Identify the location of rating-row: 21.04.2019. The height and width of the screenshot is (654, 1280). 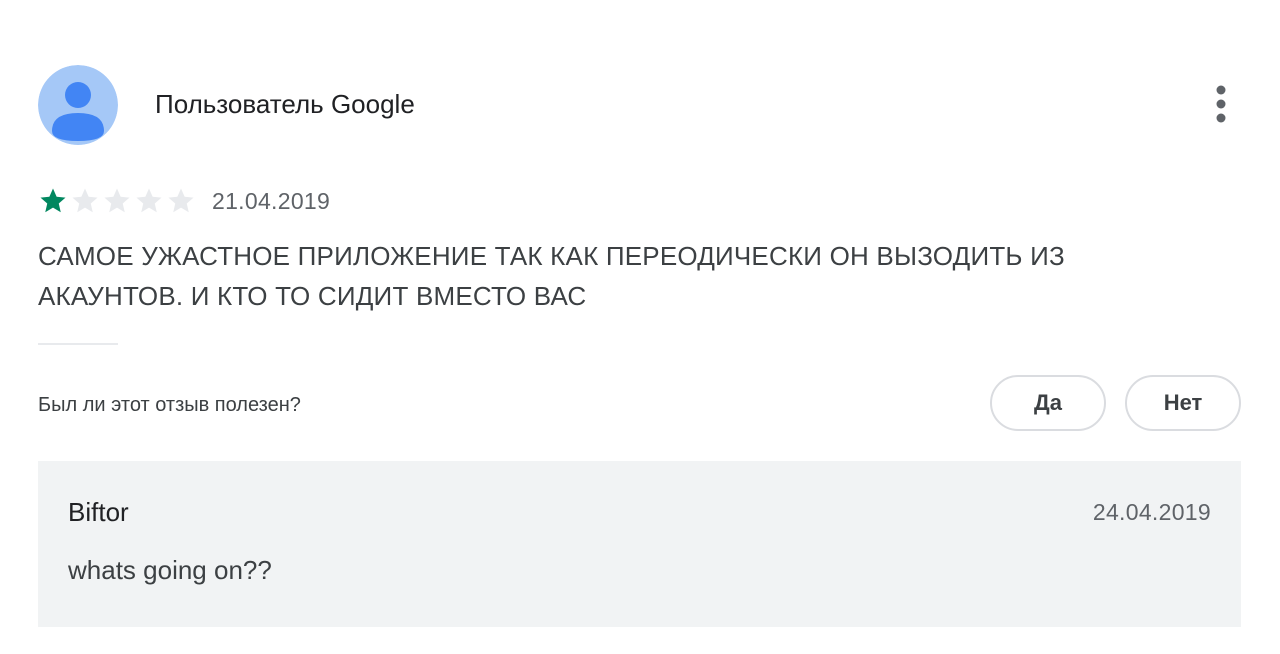
(184, 201).